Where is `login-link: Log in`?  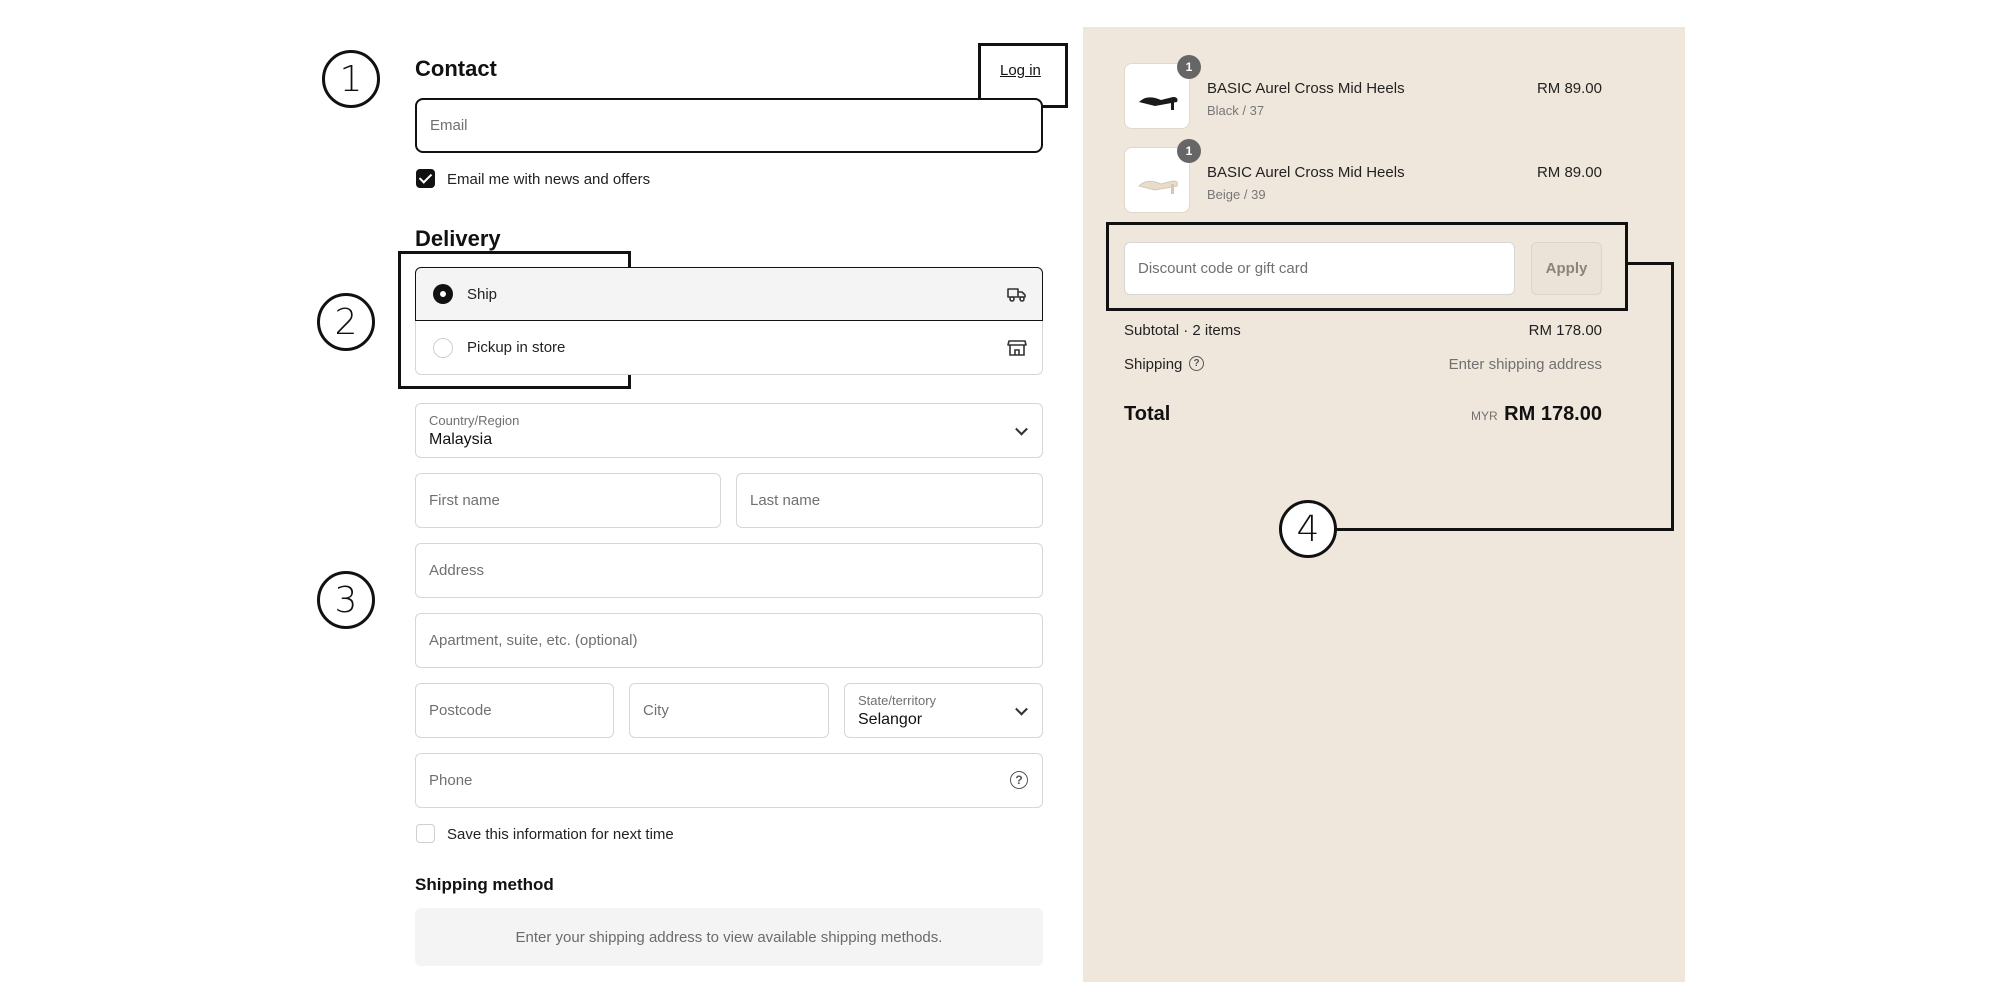 login-link: Log in is located at coordinates (1020, 70).